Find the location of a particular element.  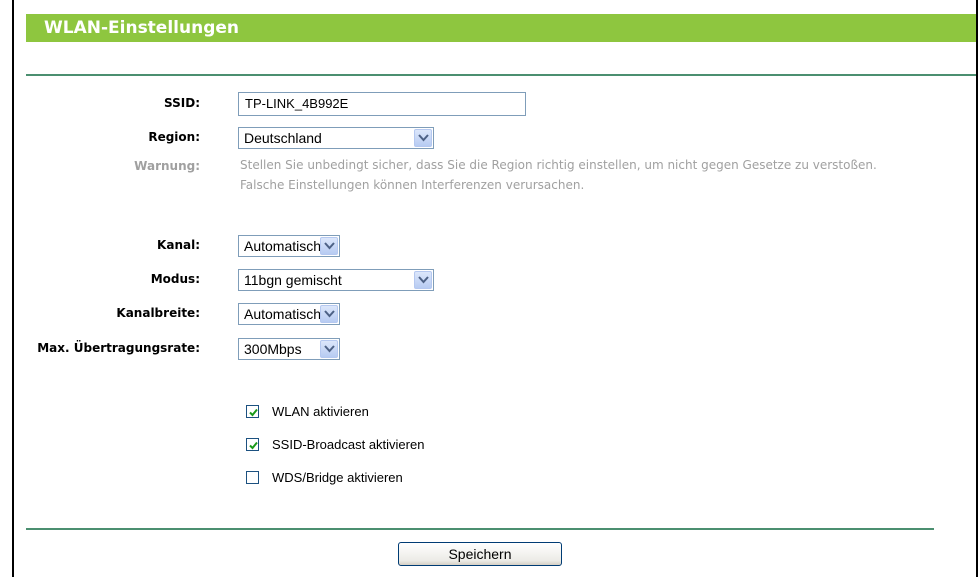

warning-label: Warnung: is located at coordinates (167, 166).